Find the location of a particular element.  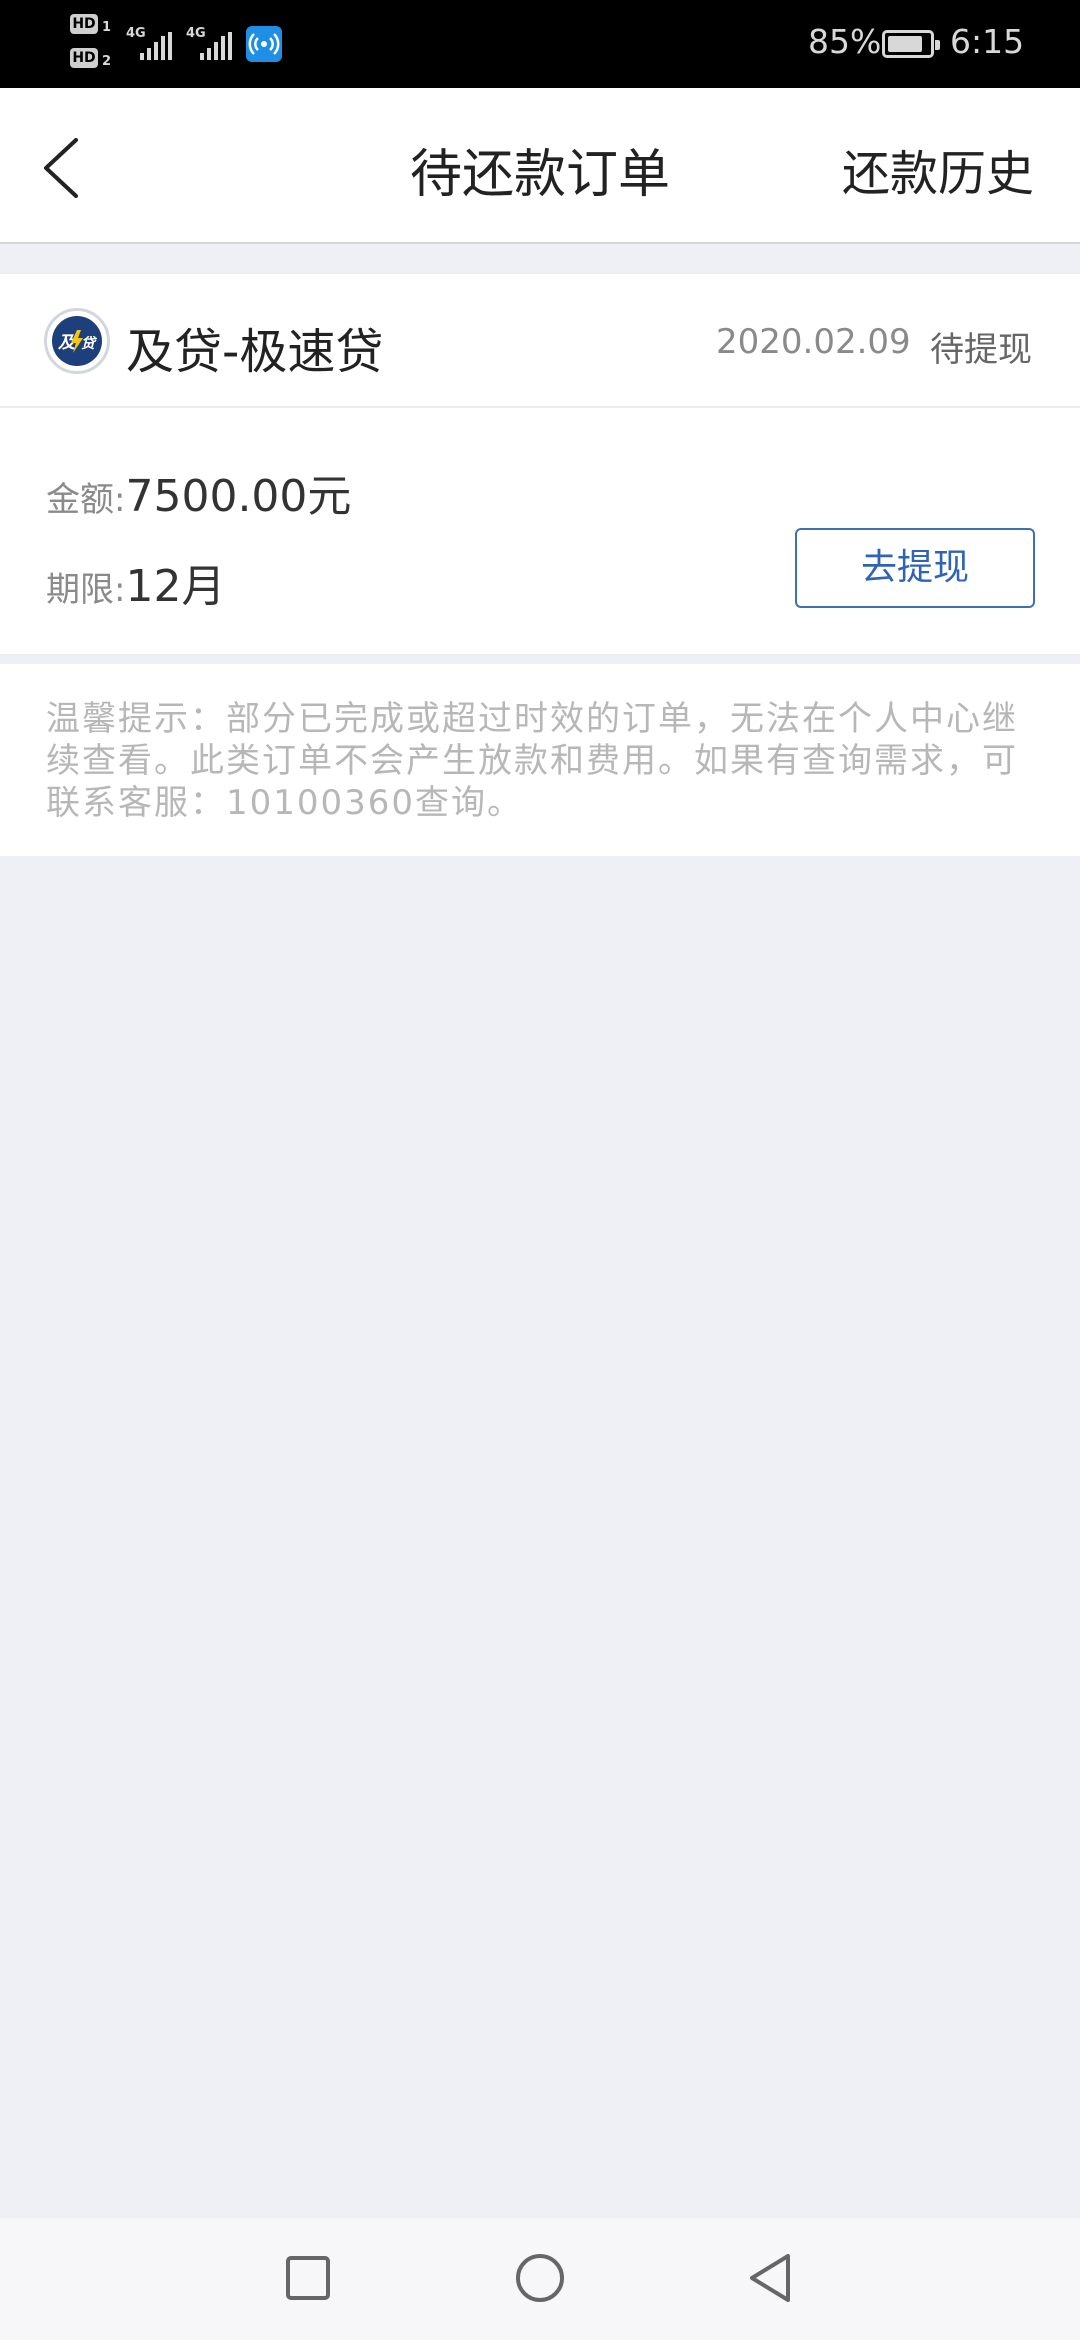

battery-fill is located at coordinates (905, 44).